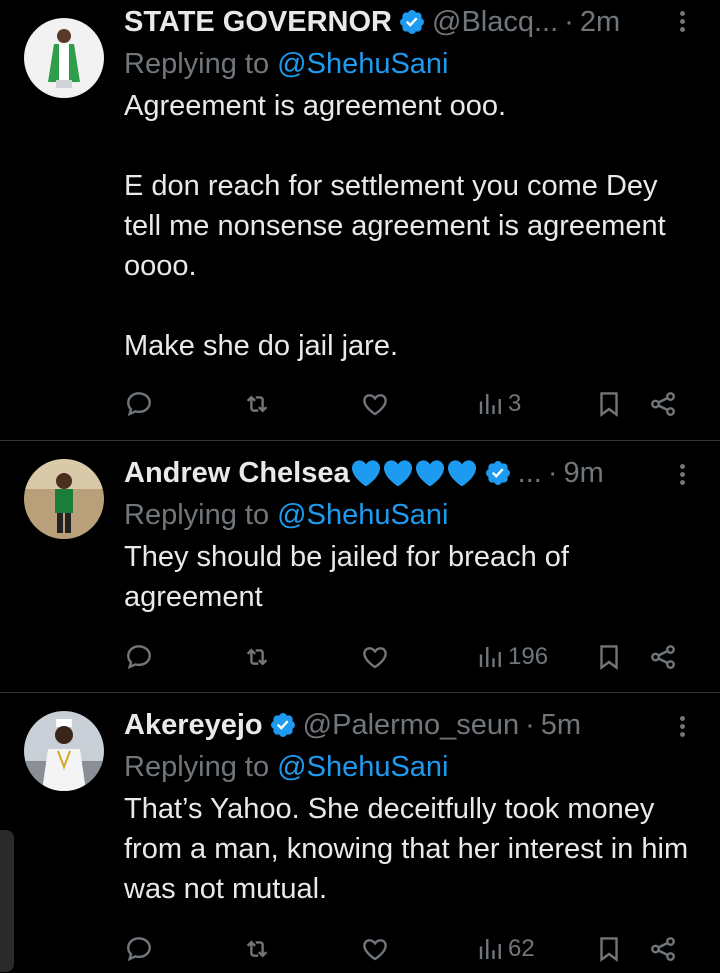 The height and width of the screenshot is (973, 720). I want to click on display-name: STATE GOVERNOR, so click(258, 22).